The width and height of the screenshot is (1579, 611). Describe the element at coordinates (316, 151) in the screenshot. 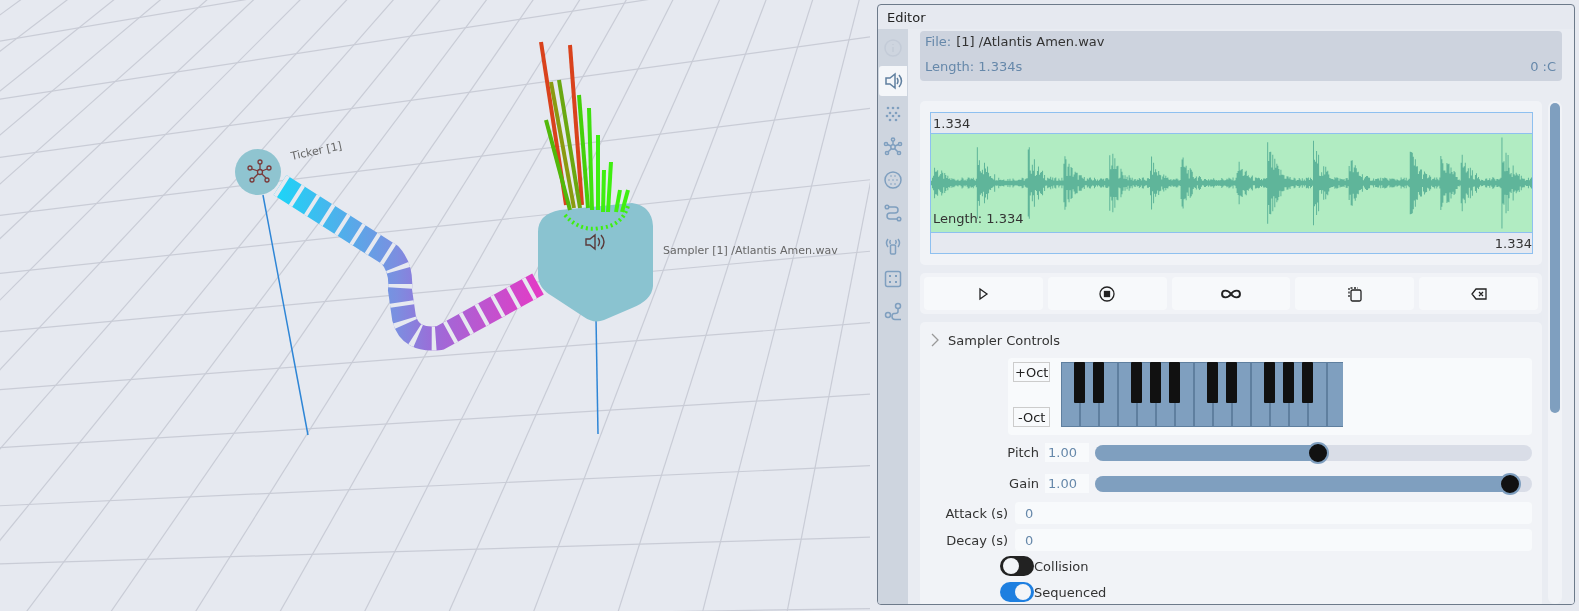

I see `node-label: Ticker [1]` at that location.